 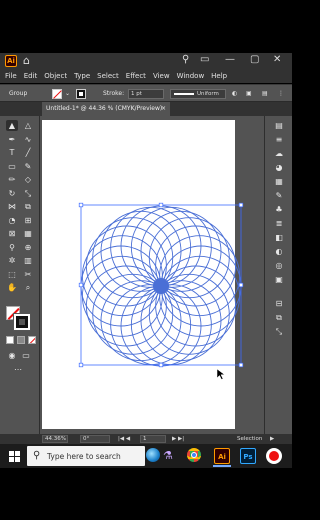 I want to click on layers-icon: ≡, so click(x=279, y=139).